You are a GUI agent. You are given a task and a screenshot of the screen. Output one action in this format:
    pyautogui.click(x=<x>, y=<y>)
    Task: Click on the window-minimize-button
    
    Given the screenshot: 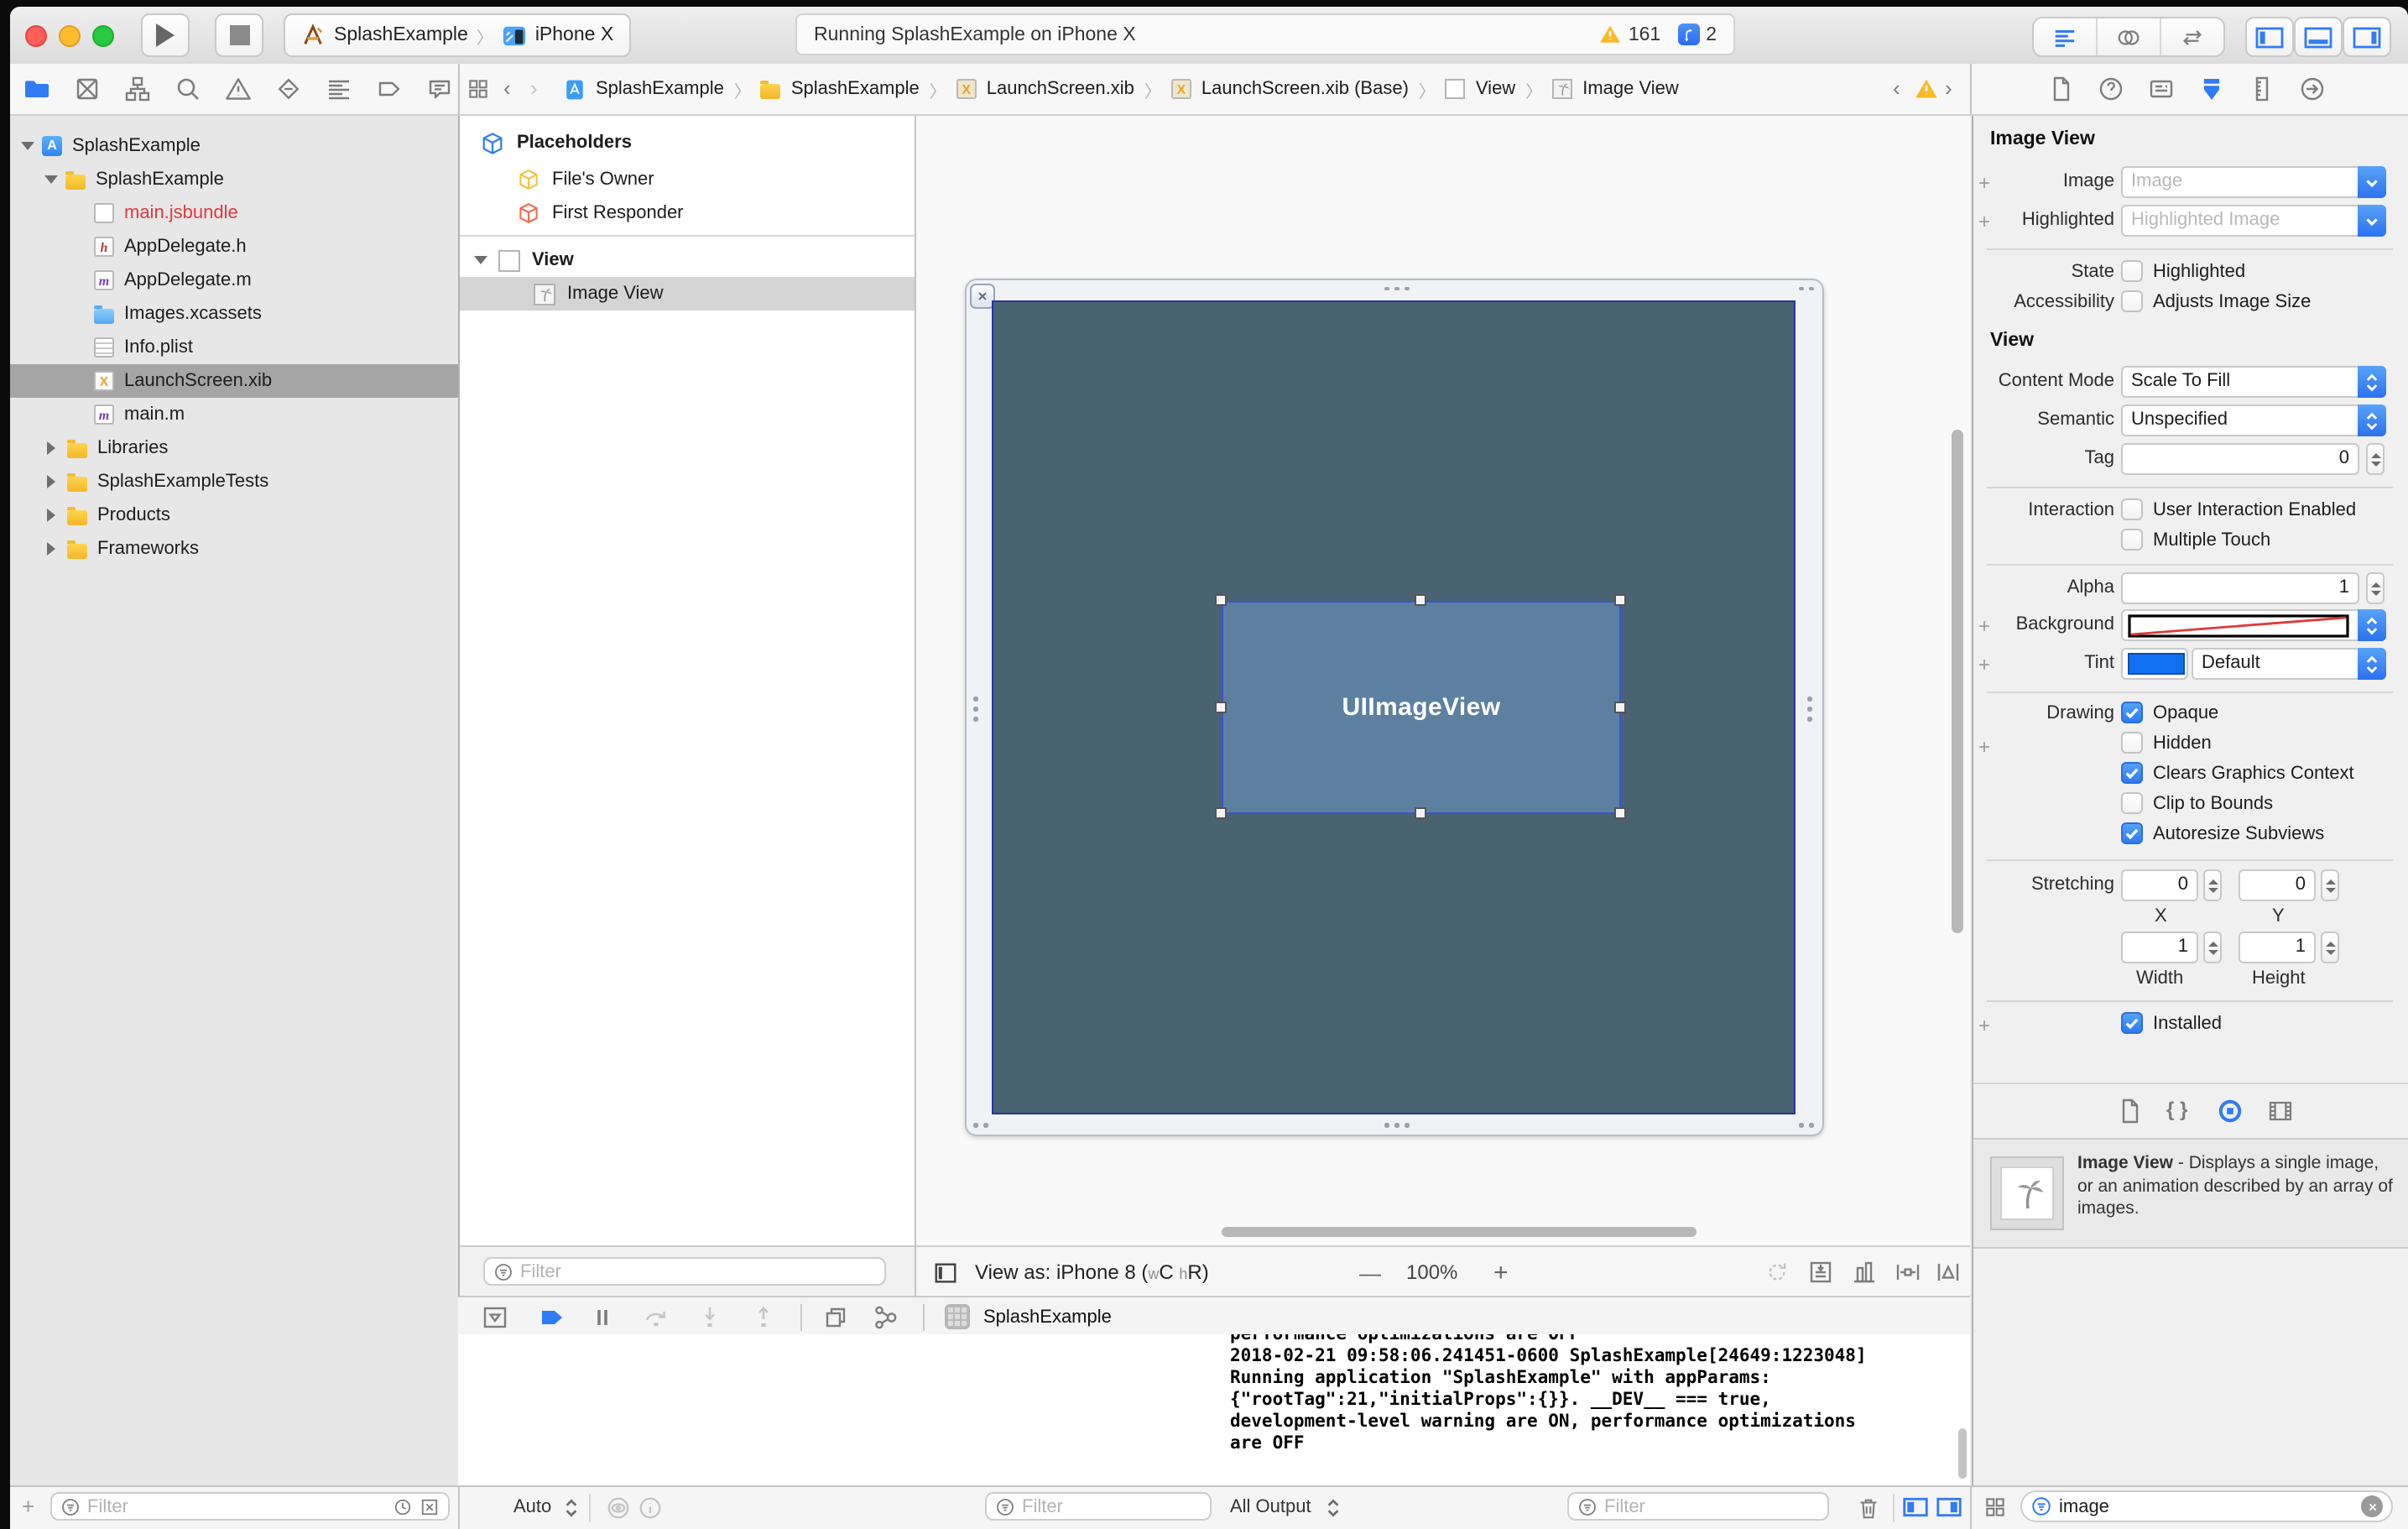 What is the action you would take?
    pyautogui.click(x=70, y=36)
    